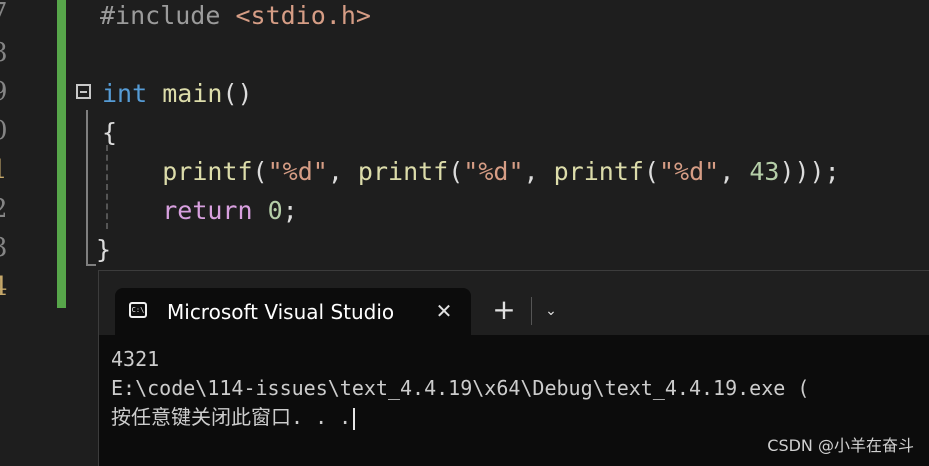  Describe the element at coordinates (231, 417) in the screenshot. I see `console-prompt-text: 按任意键关闭此窗口. . .` at that location.